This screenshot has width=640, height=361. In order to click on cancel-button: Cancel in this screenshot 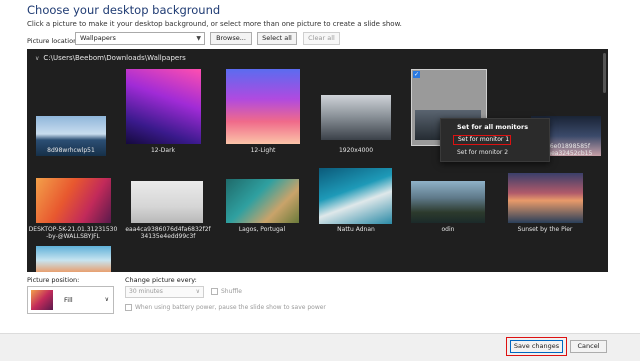, I will do `click(588, 346)`.